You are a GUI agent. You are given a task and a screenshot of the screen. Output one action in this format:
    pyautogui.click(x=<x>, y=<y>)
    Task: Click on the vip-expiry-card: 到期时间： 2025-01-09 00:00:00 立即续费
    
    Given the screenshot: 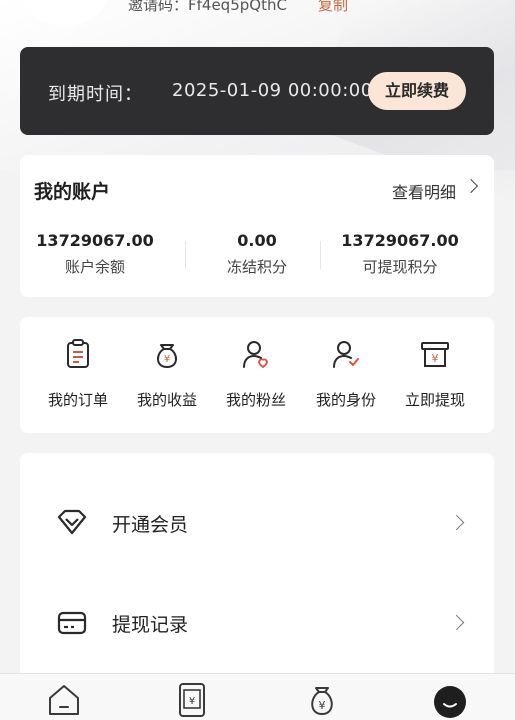 What is the action you would take?
    pyautogui.click(x=257, y=91)
    